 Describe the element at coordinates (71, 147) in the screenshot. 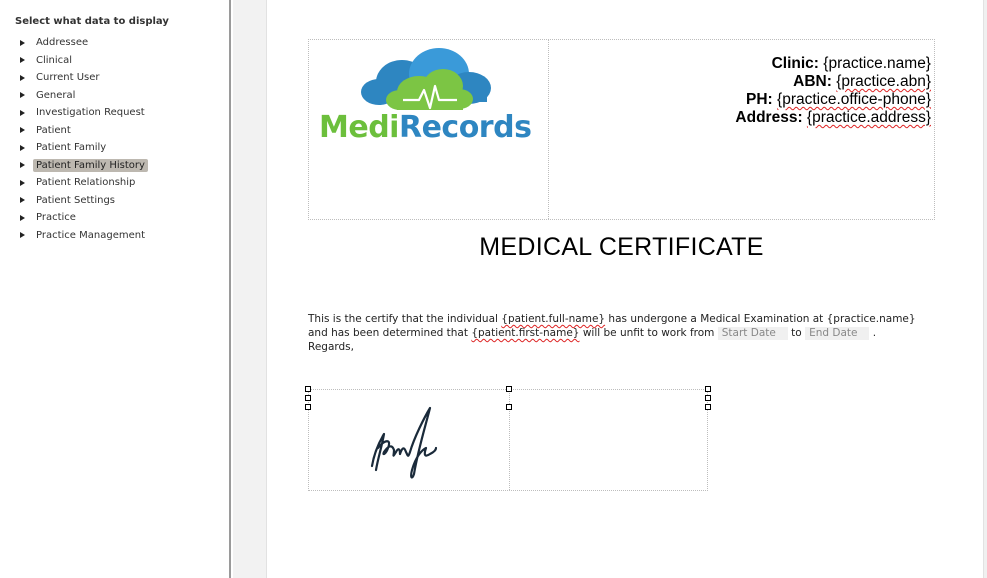

I see `tree-item-label: Patient Family` at that location.